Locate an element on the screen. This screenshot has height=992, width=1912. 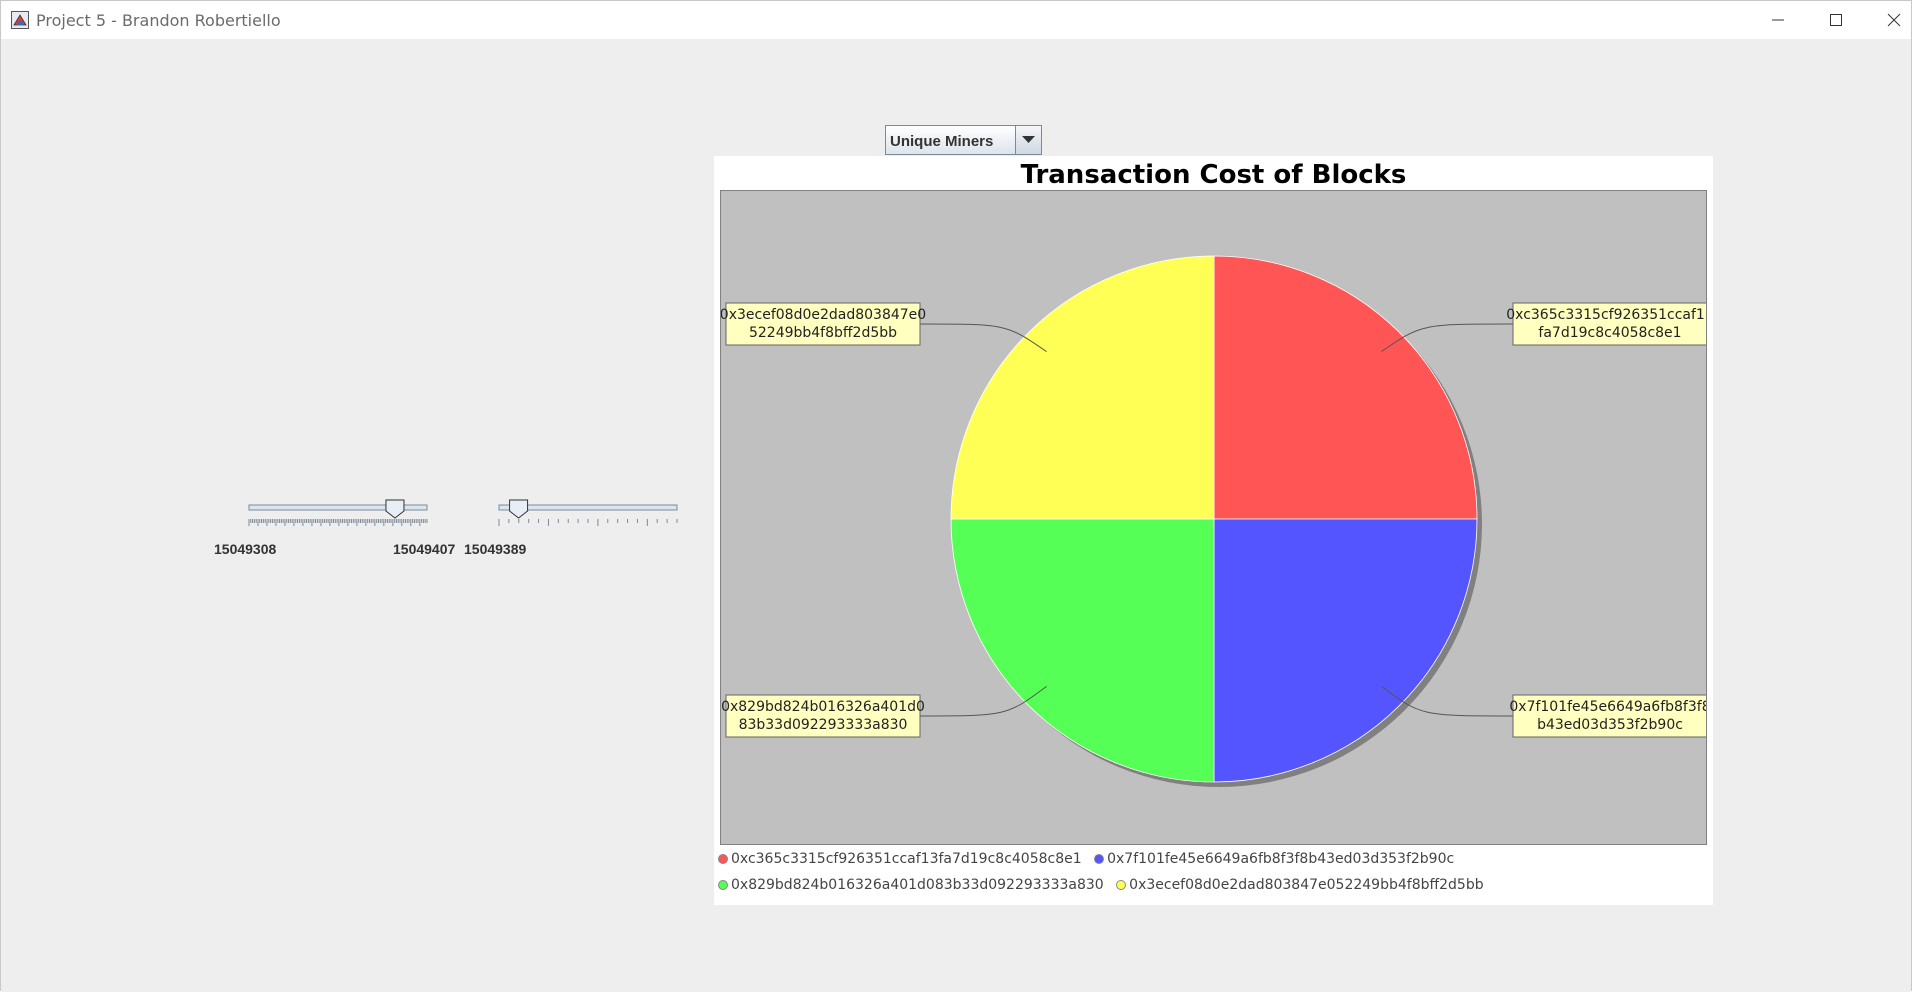
callout-label-text: 52249bb4f8bff2d5bb is located at coordinates (823, 333).